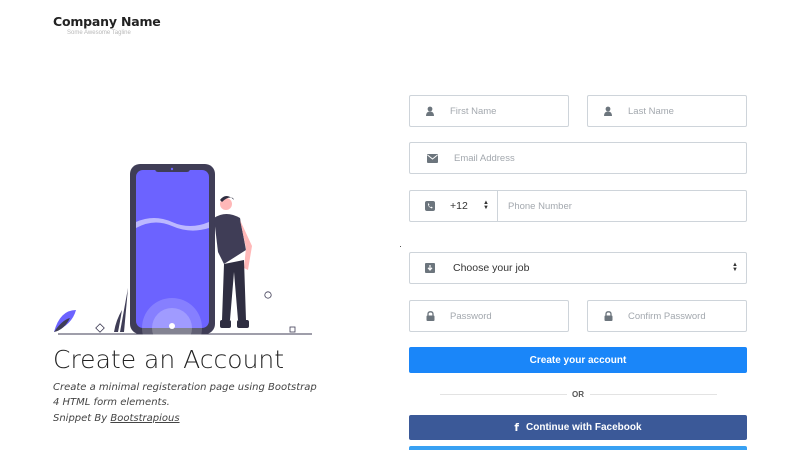  Describe the element at coordinates (503, 394) in the screenshot. I see `divider-line-left` at that location.